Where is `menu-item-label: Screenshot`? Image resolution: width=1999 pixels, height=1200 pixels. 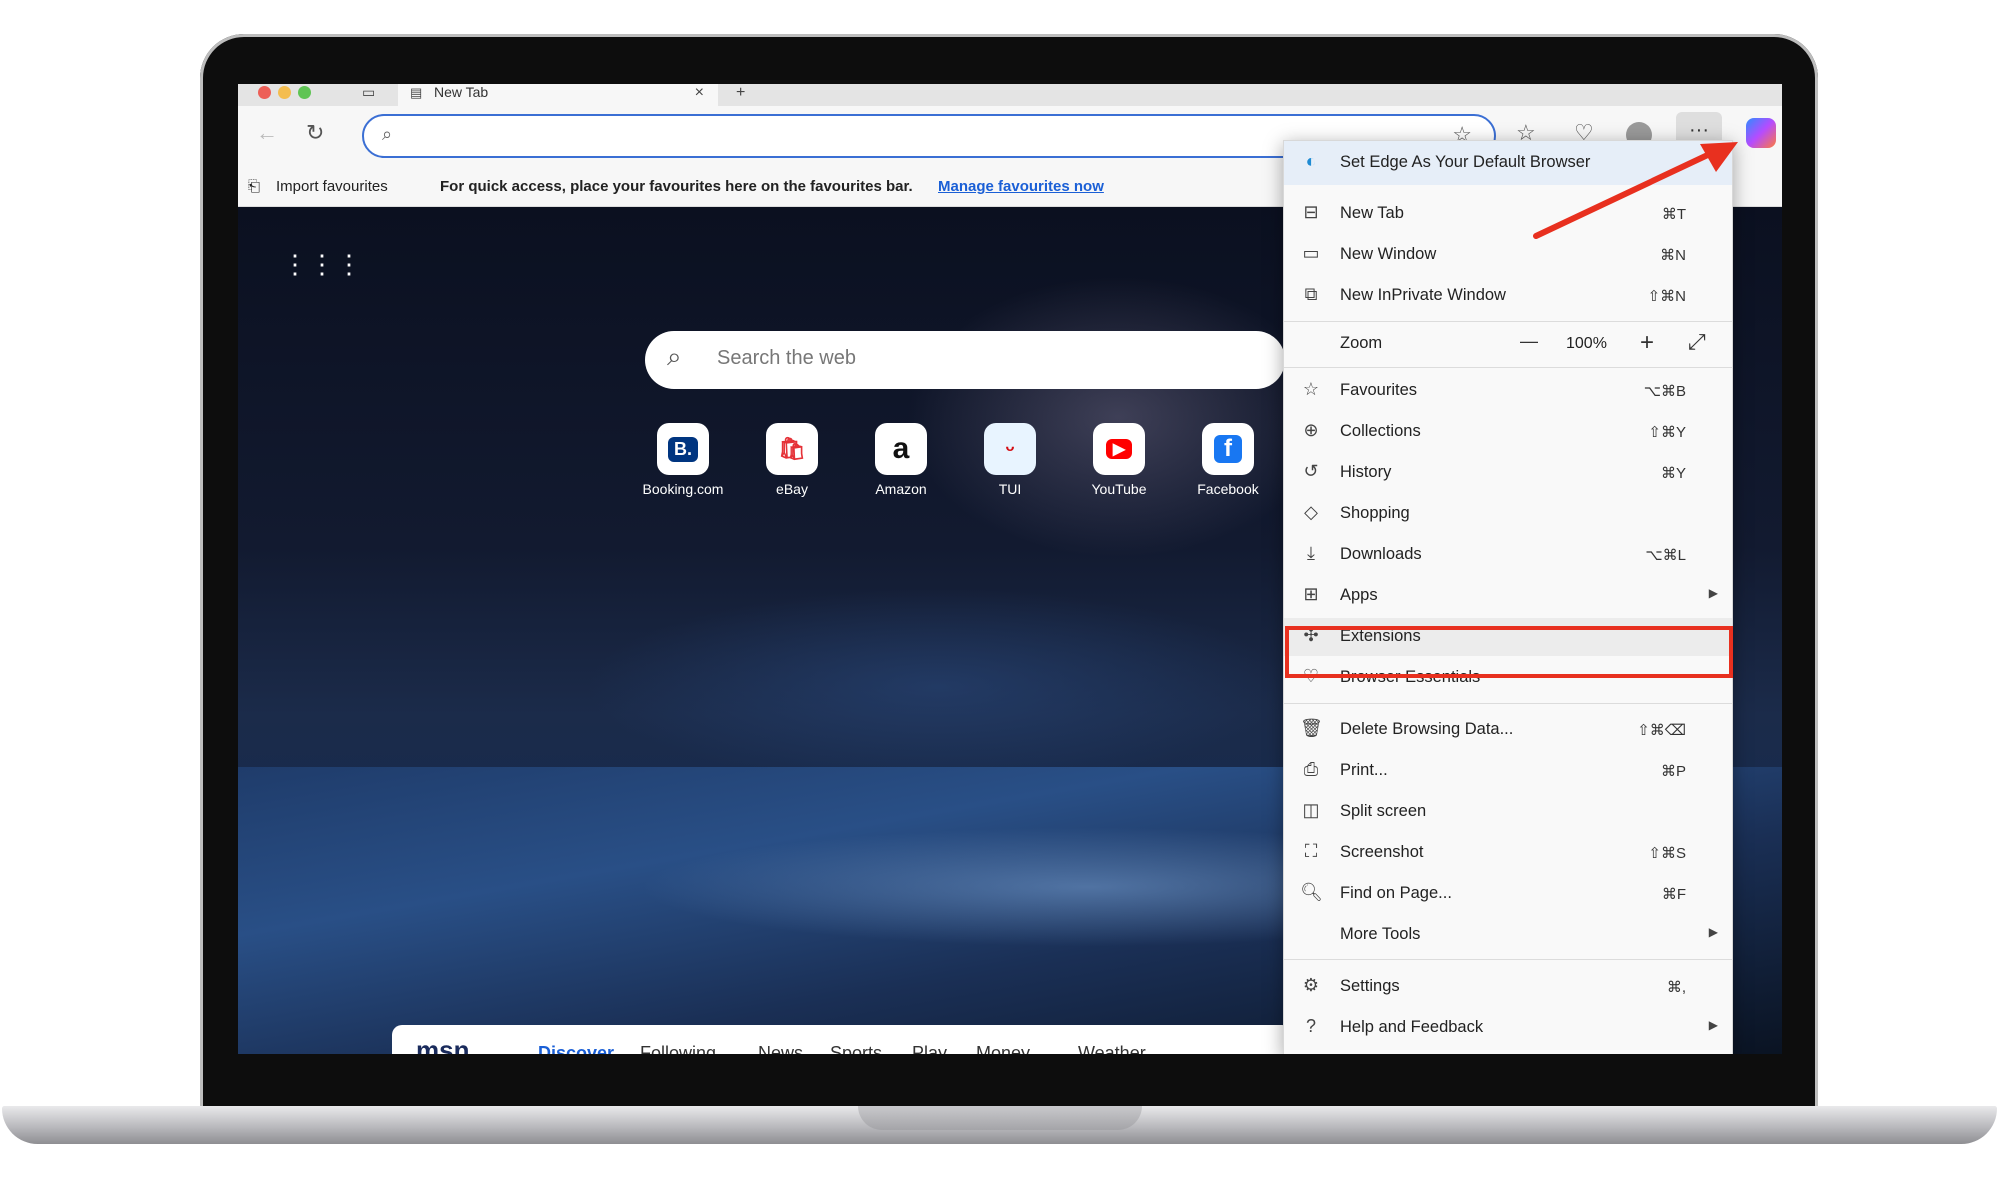 menu-item-label: Screenshot is located at coordinates (1382, 852).